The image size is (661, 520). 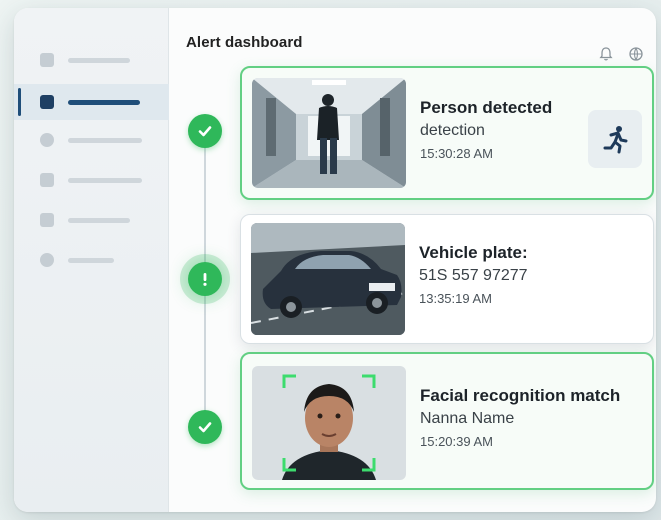 What do you see at coordinates (329, 423) in the screenshot?
I see `face-camera-snapshot` at bounding box center [329, 423].